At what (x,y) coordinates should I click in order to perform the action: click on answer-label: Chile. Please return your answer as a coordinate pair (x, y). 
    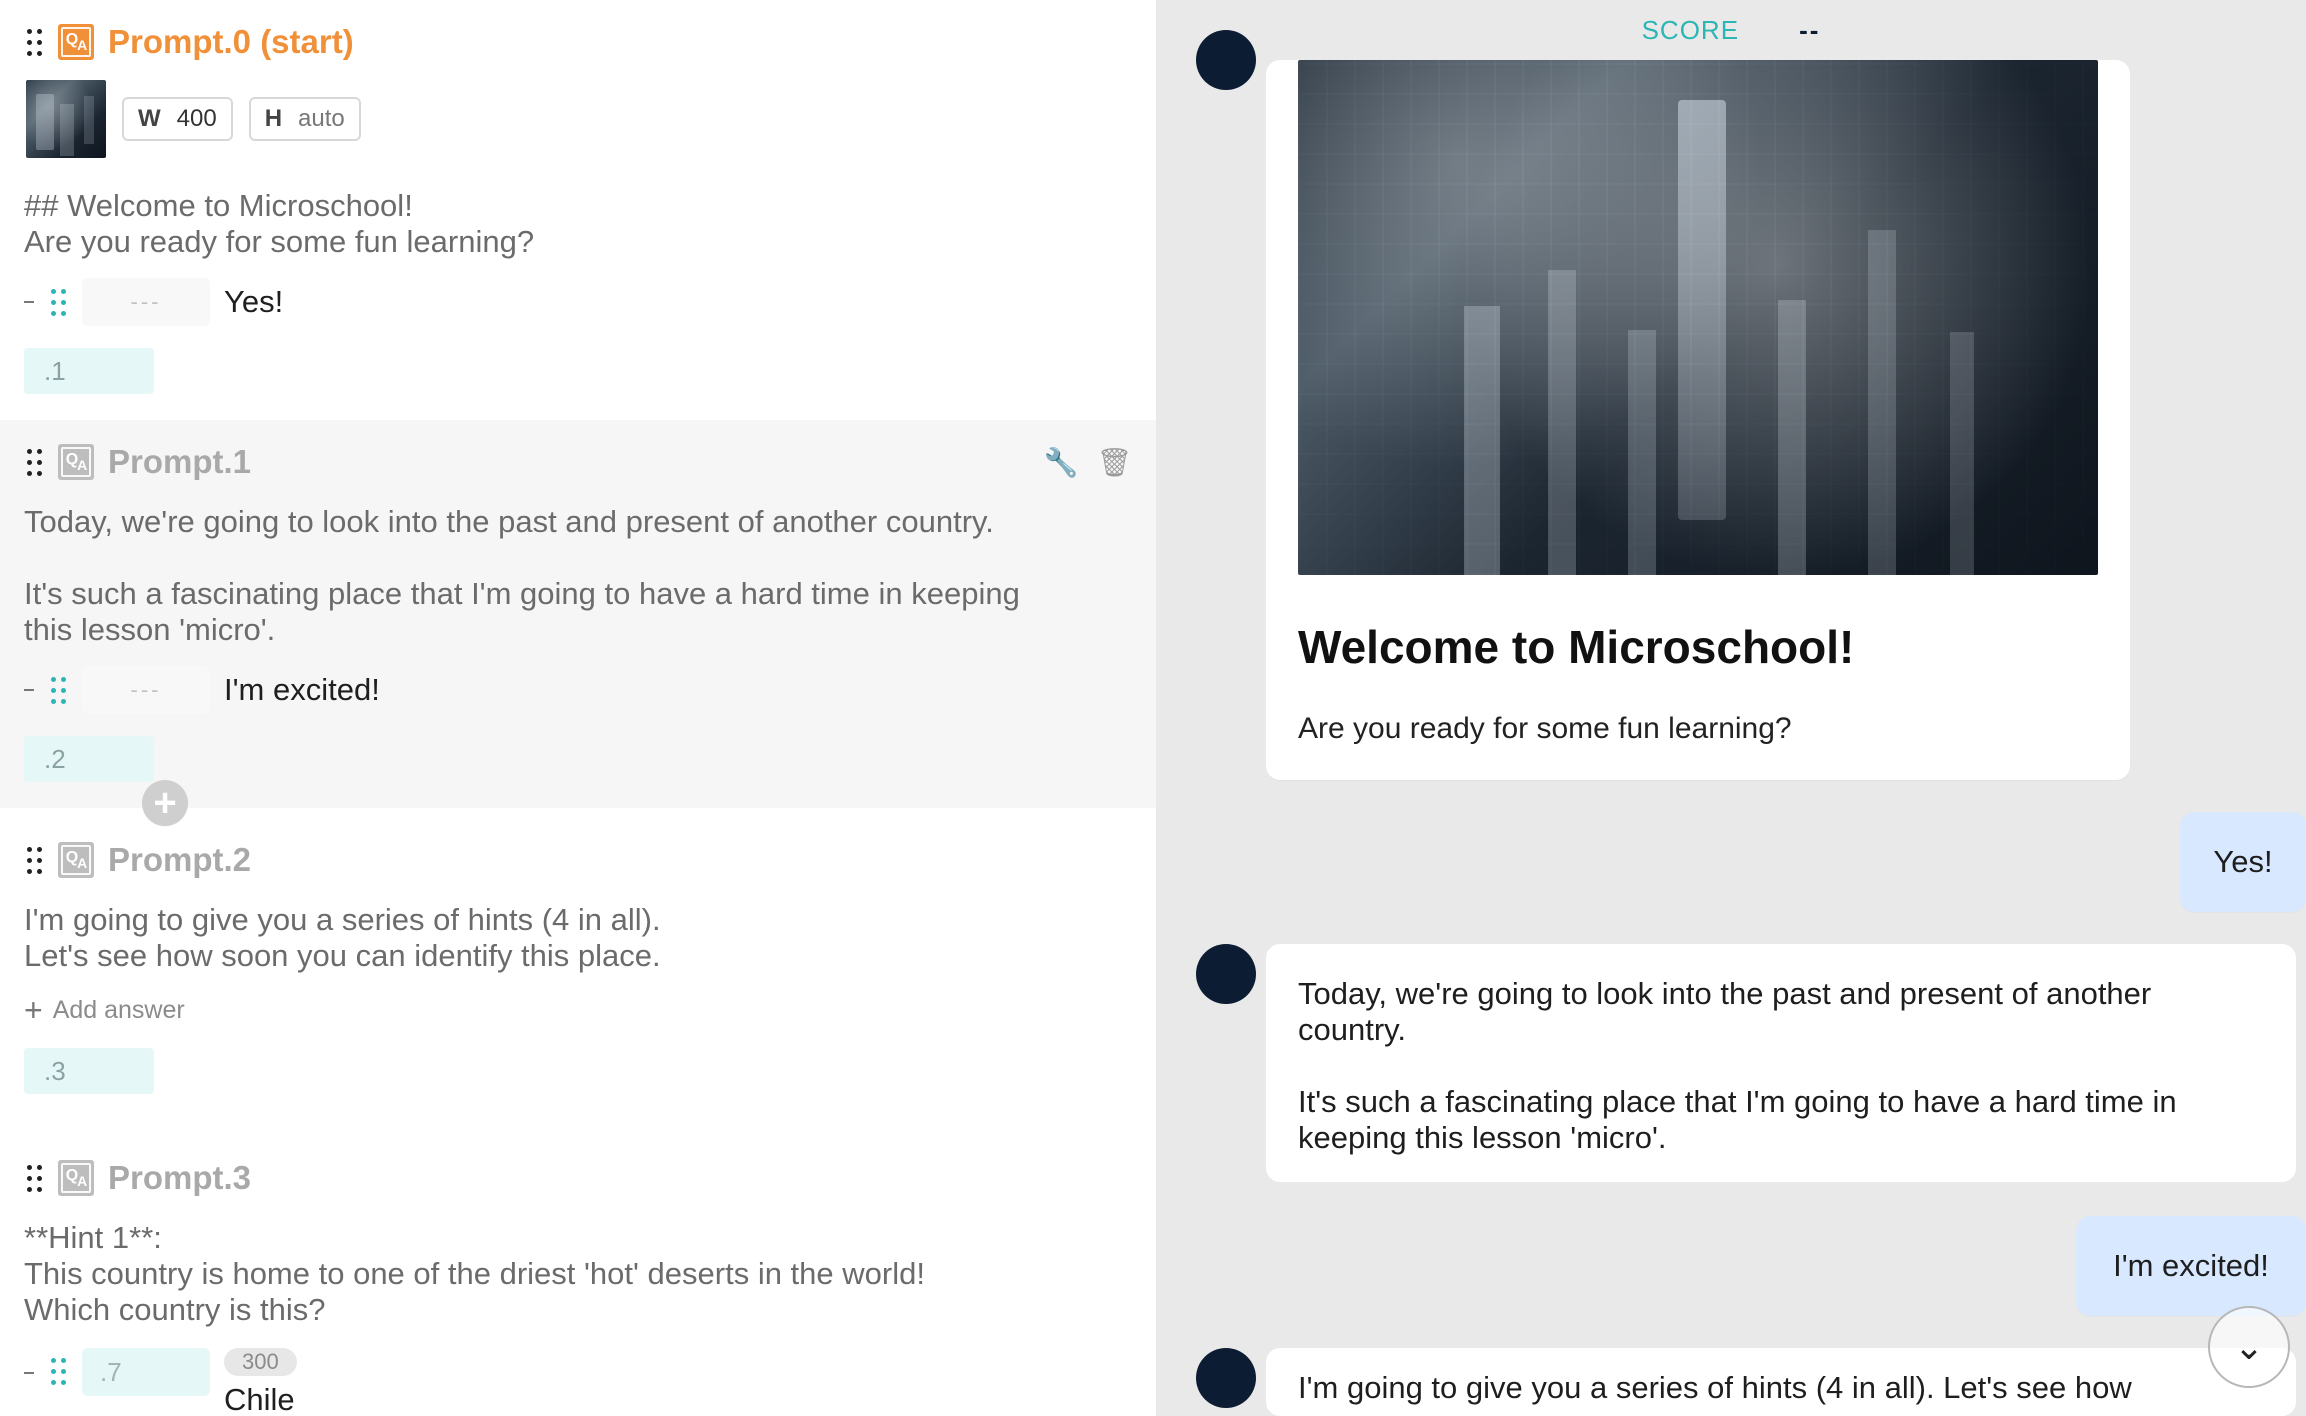
    Looking at the image, I should click on (260, 1399).